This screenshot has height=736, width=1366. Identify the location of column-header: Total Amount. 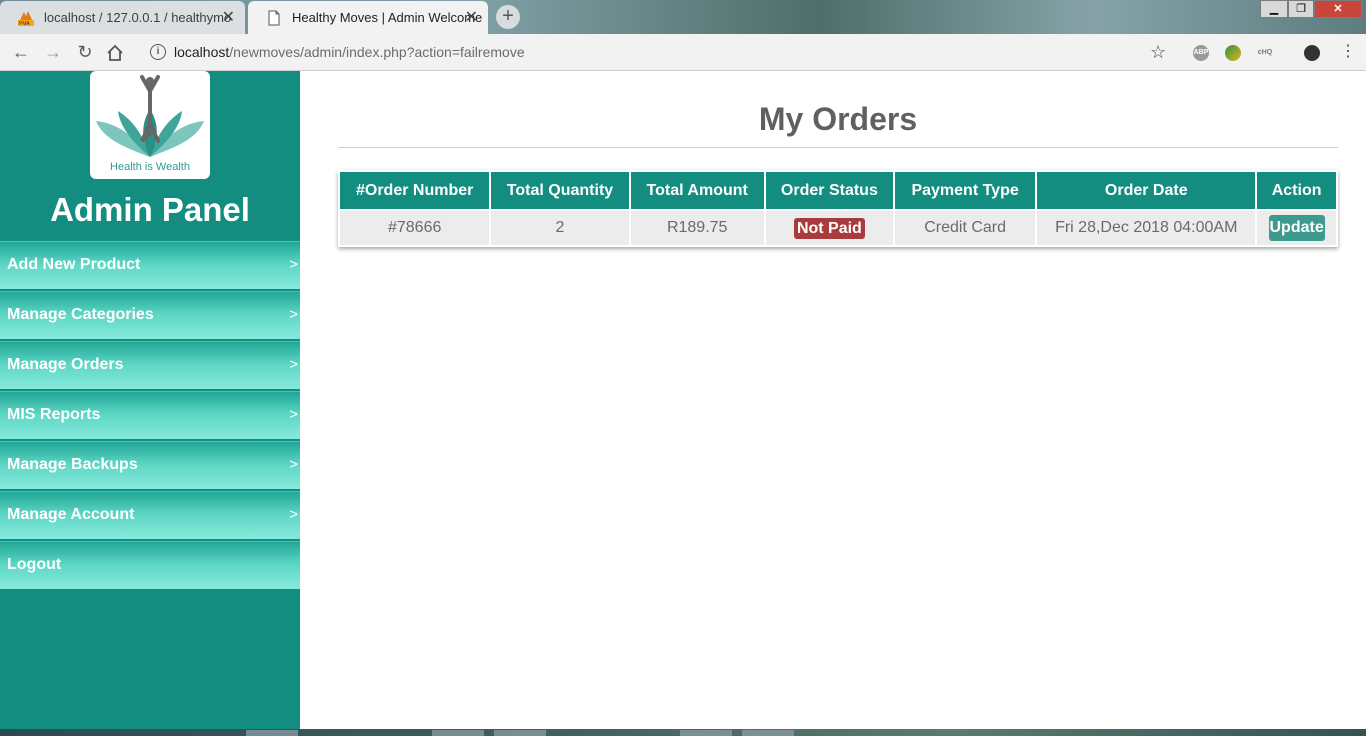
(697, 190).